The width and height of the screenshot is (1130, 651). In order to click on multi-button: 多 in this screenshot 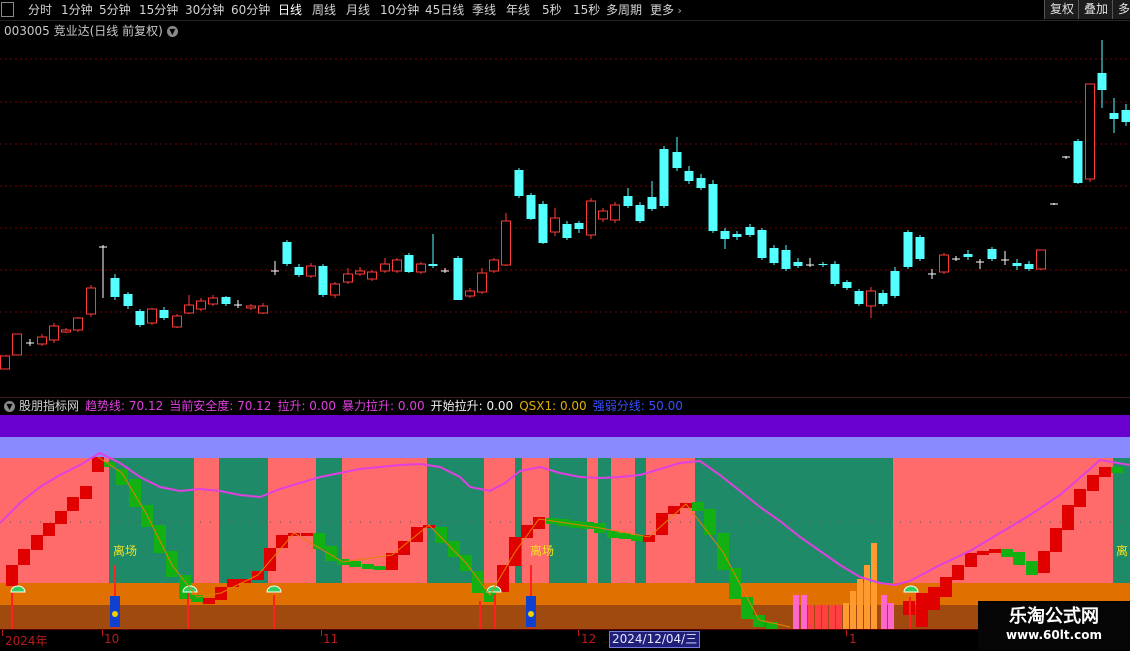, I will do `click(1121, 9)`.